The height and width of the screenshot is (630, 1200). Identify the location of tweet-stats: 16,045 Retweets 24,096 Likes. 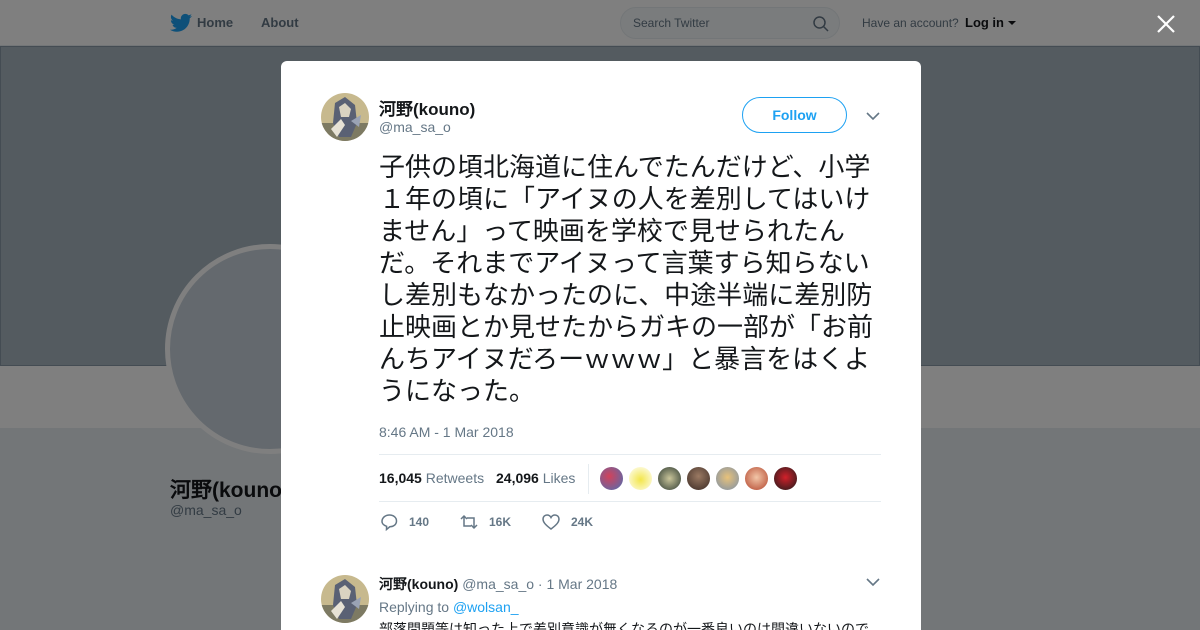
(630, 478).